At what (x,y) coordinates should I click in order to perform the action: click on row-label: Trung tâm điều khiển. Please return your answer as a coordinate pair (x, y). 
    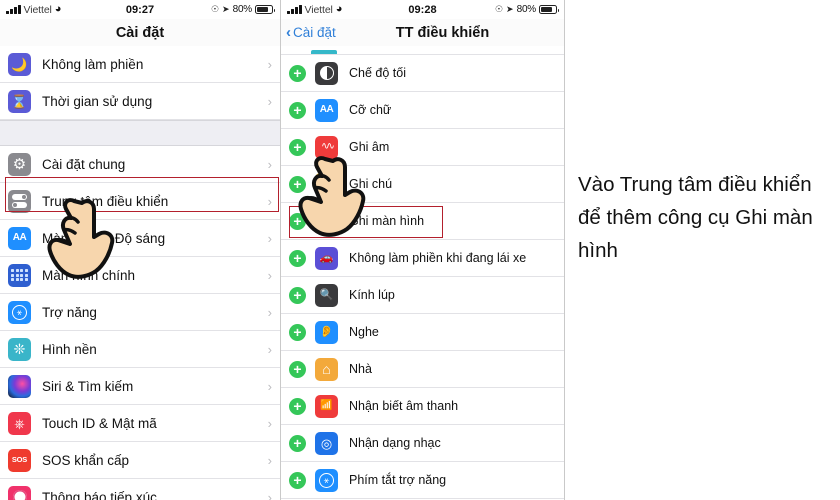
    Looking at the image, I should click on (105, 201).